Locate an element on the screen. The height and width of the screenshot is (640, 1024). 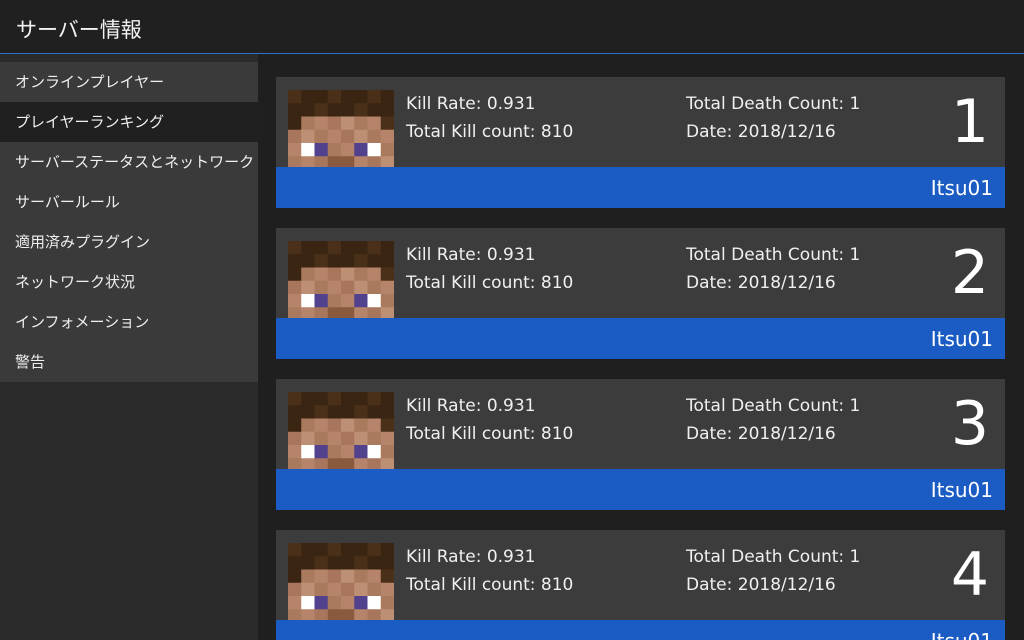
sidebar-item-label: ネットワーク状況 is located at coordinates (75, 282).